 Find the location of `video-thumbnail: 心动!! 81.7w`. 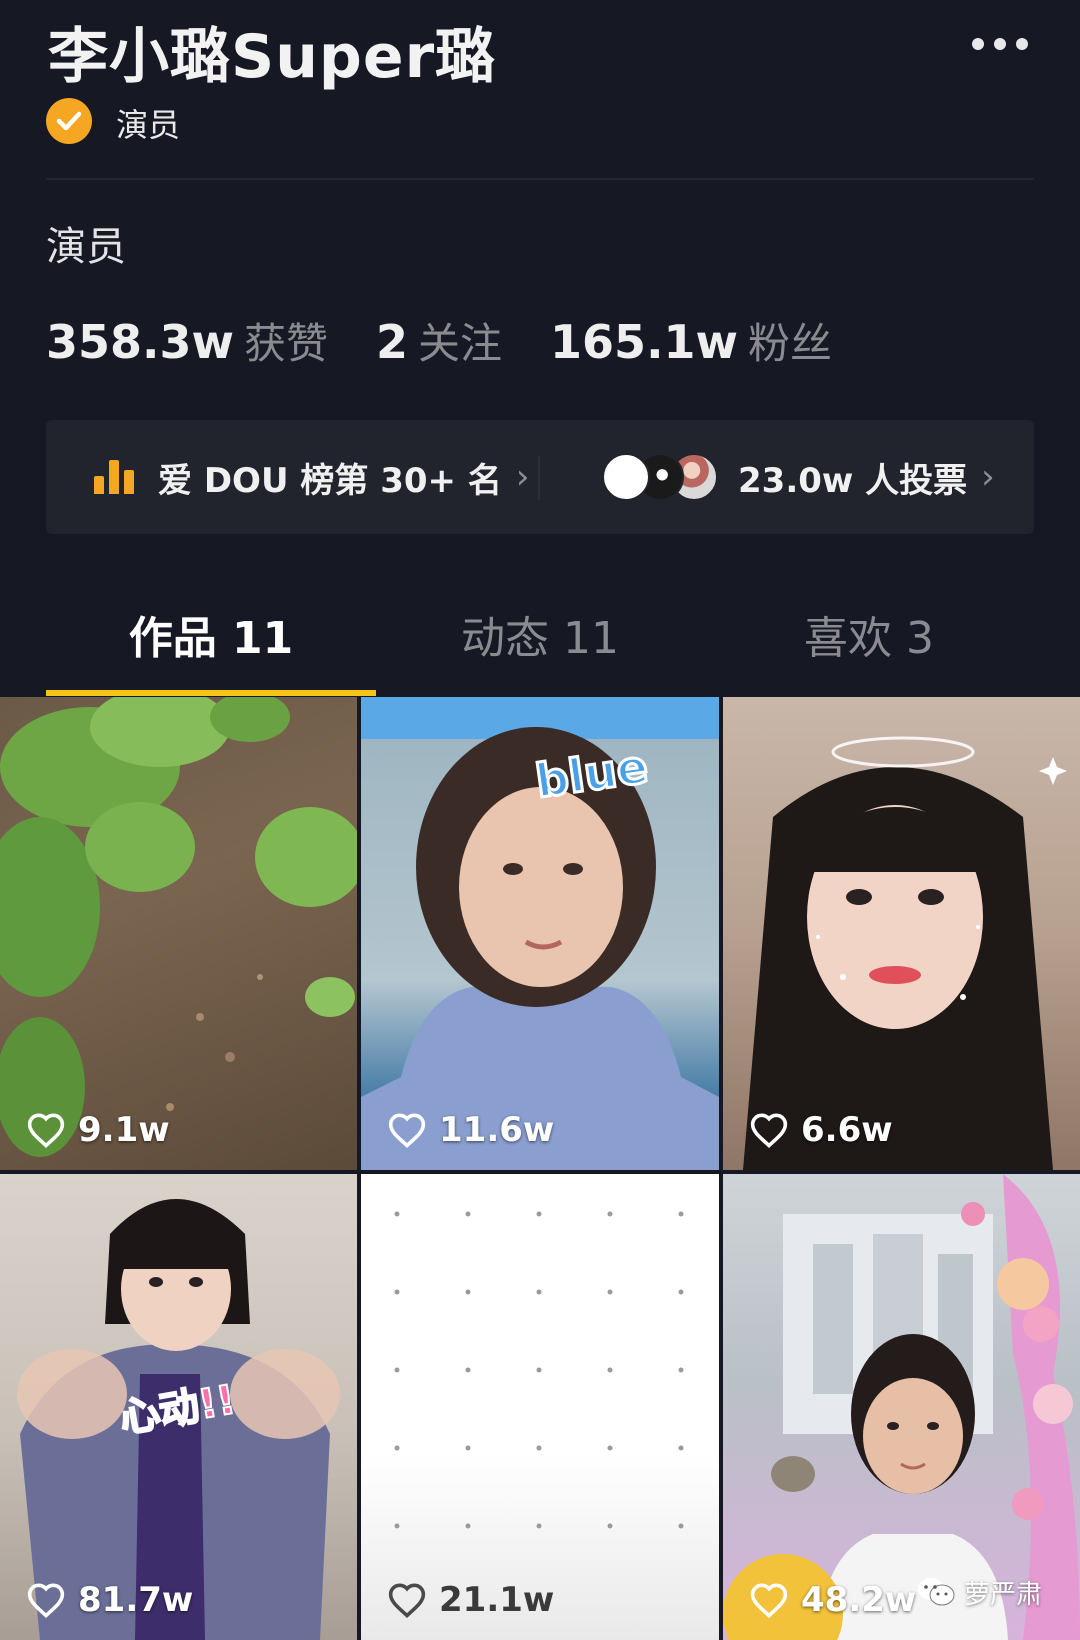

video-thumbnail: 心动!! 81.7w is located at coordinates (178, 1407).